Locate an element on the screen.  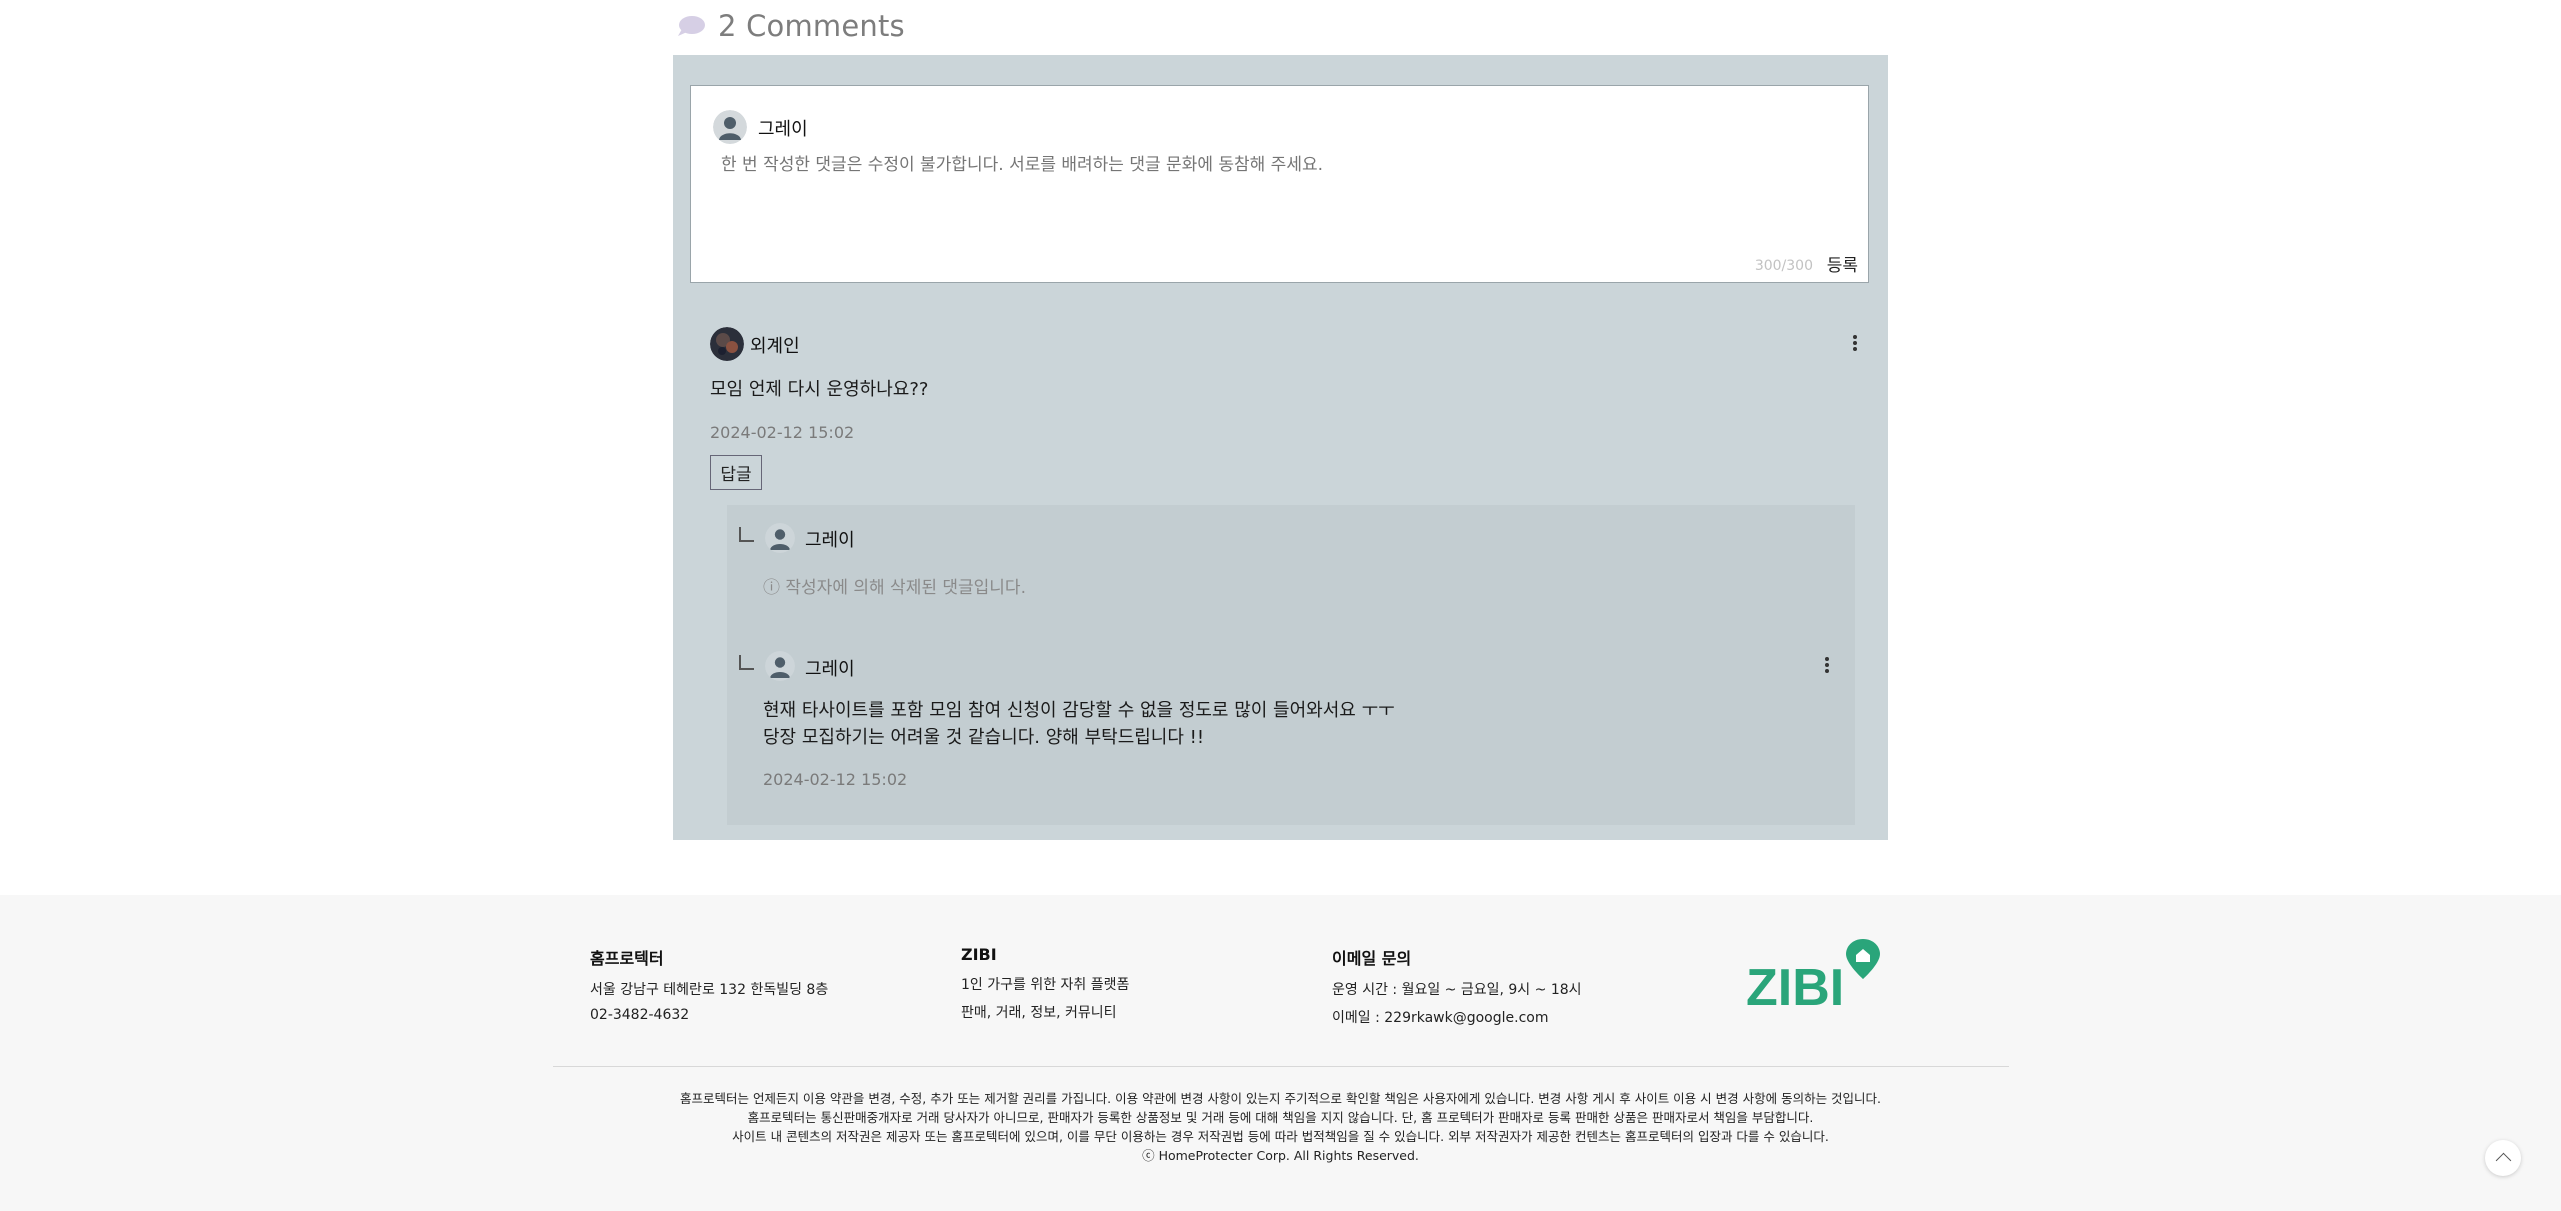
comment-date: 2024-02-12 15:02 is located at coordinates (782, 432).